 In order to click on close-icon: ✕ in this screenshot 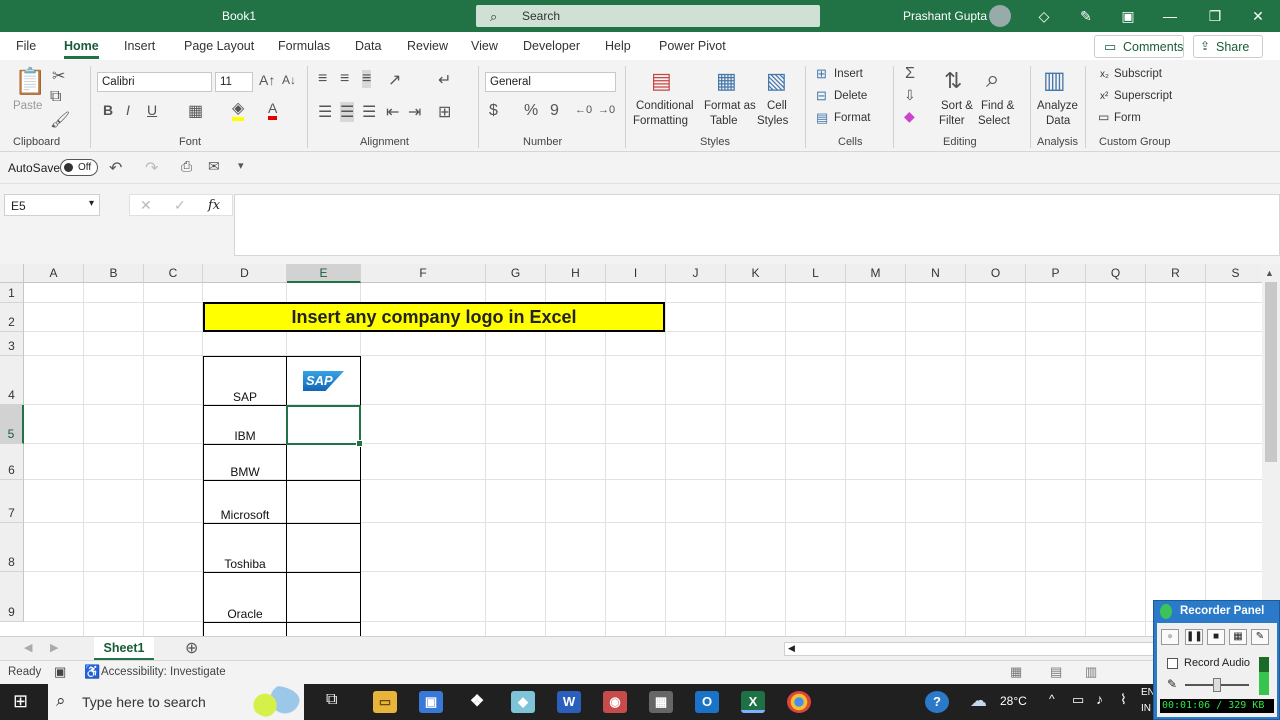, I will do `click(1258, 16)`.